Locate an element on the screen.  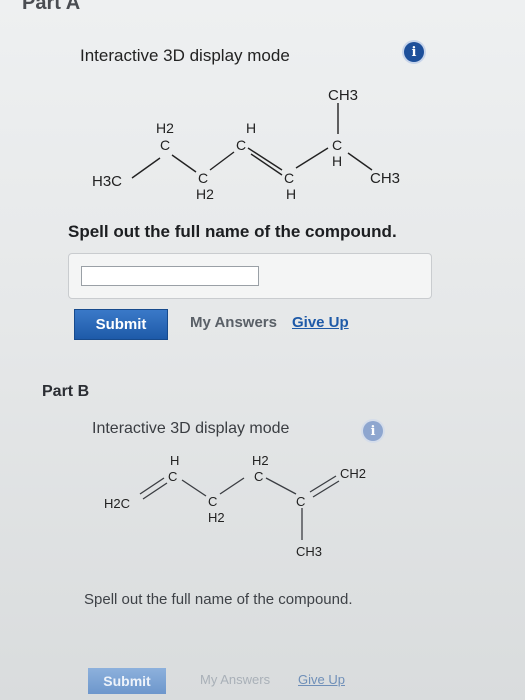
c-label: C is located at coordinates (300, 501).